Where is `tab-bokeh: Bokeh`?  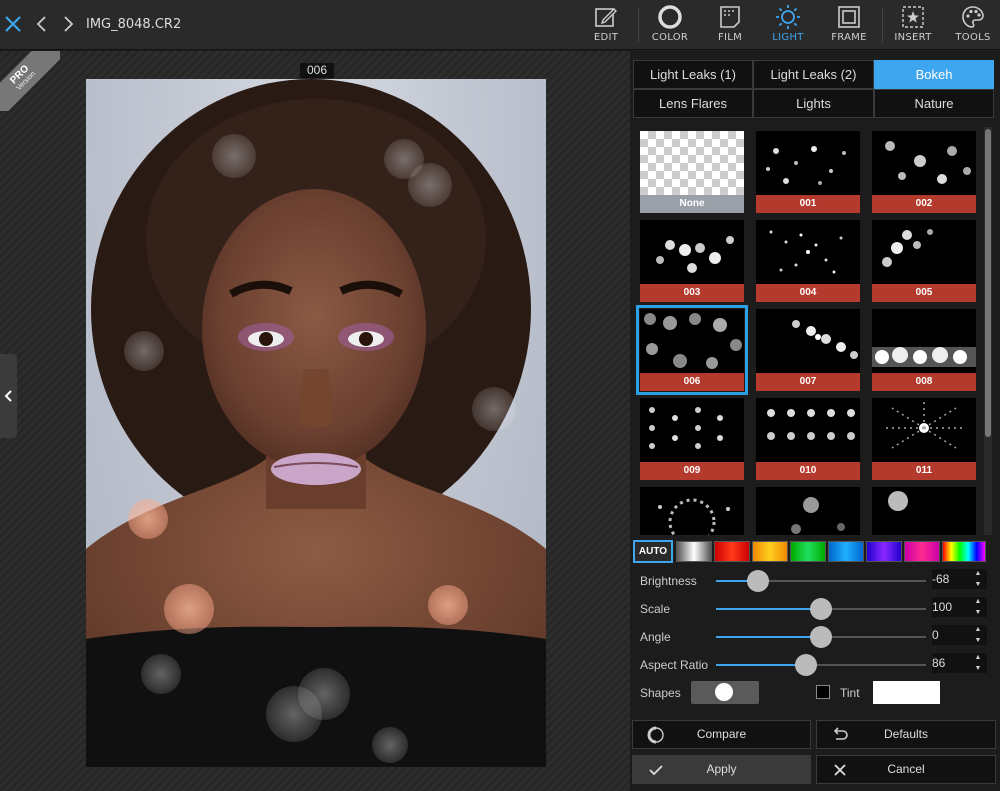
tab-bokeh: Bokeh is located at coordinates (934, 74).